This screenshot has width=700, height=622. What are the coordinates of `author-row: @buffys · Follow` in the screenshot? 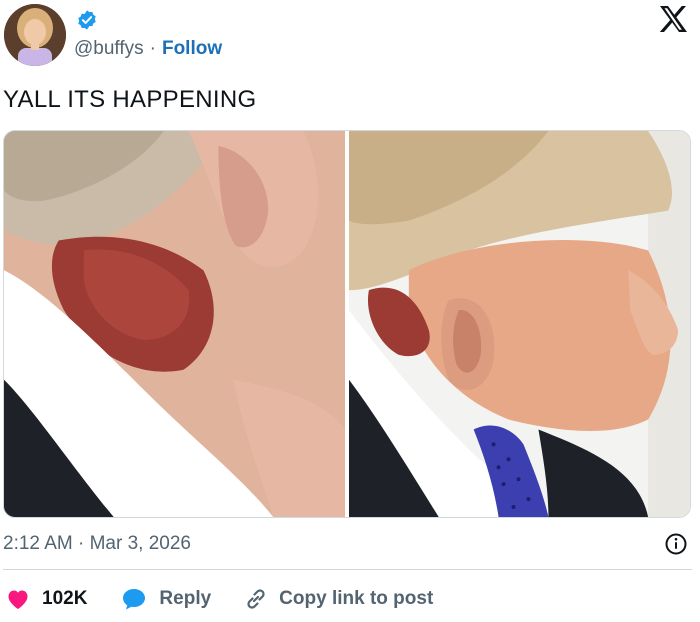 It's located at (148, 49).